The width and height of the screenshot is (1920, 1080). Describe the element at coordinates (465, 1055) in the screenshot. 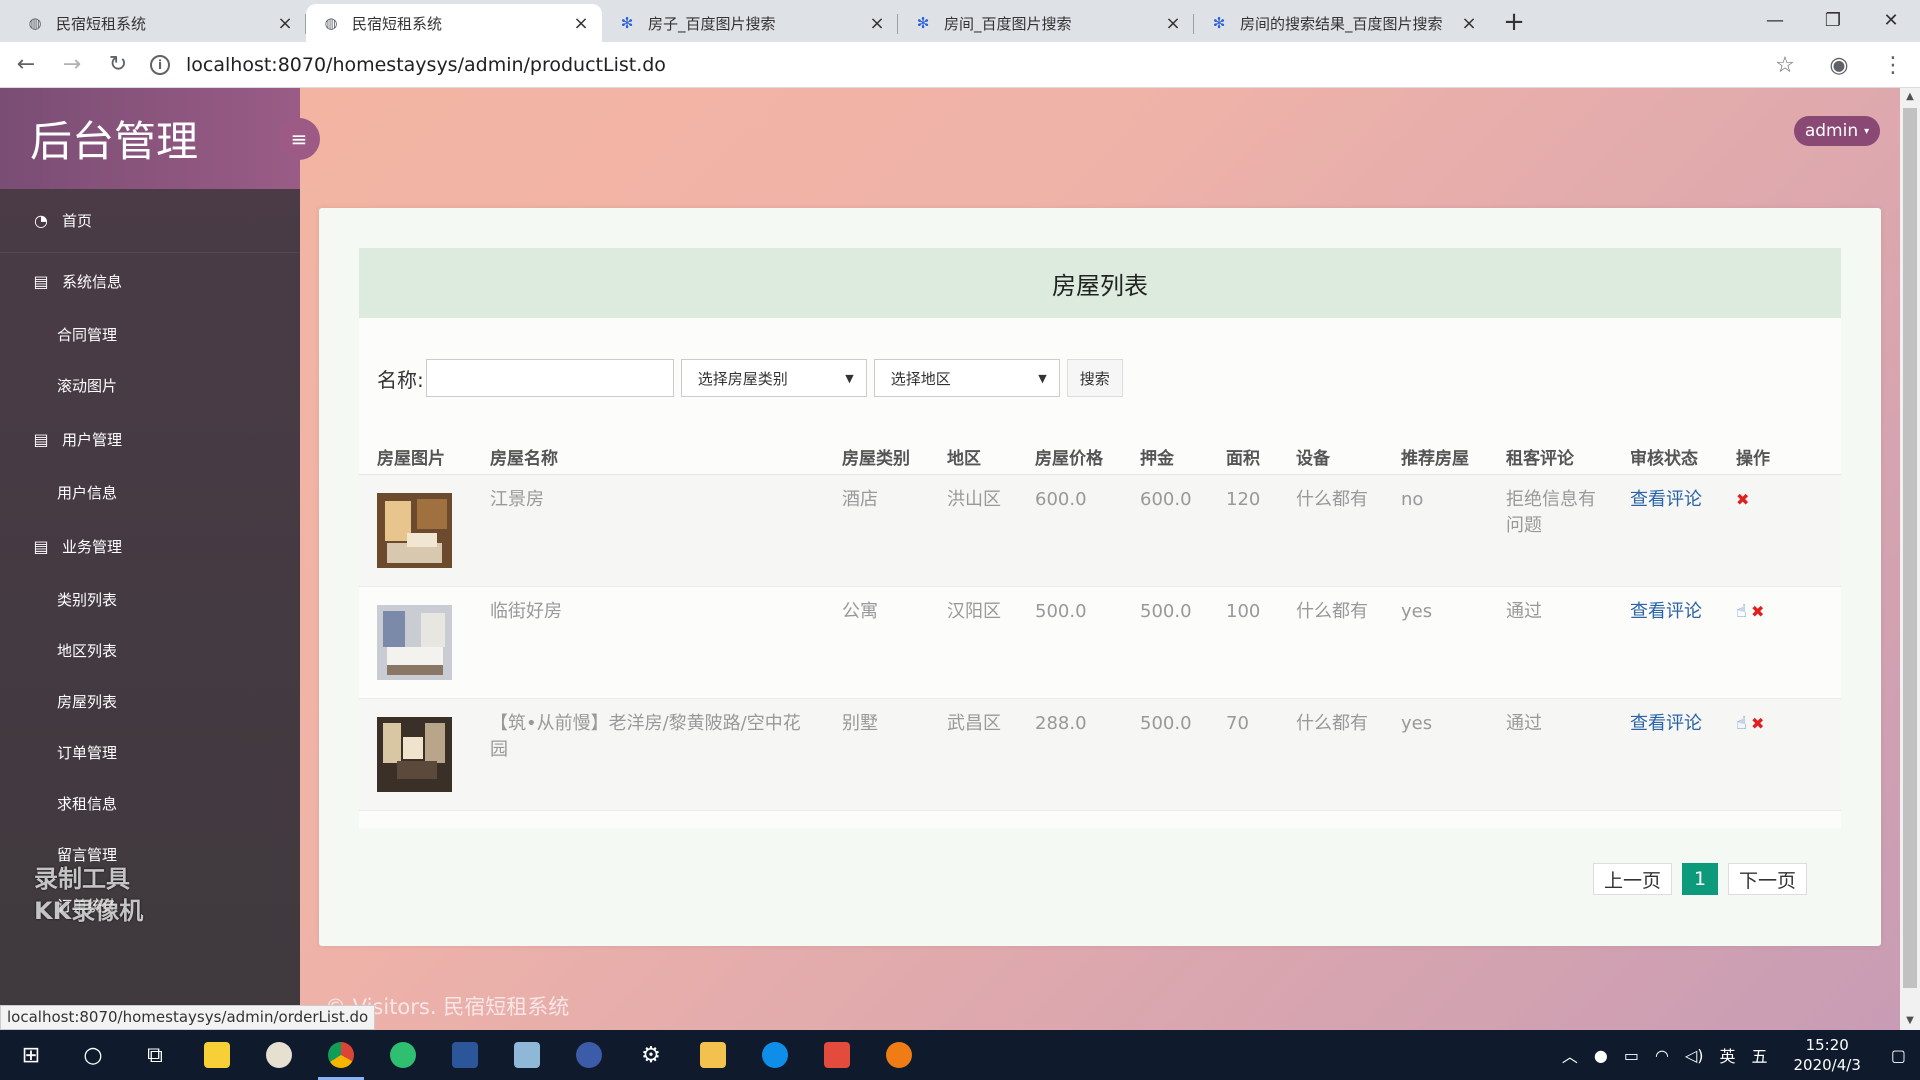

I see `word-icon` at that location.